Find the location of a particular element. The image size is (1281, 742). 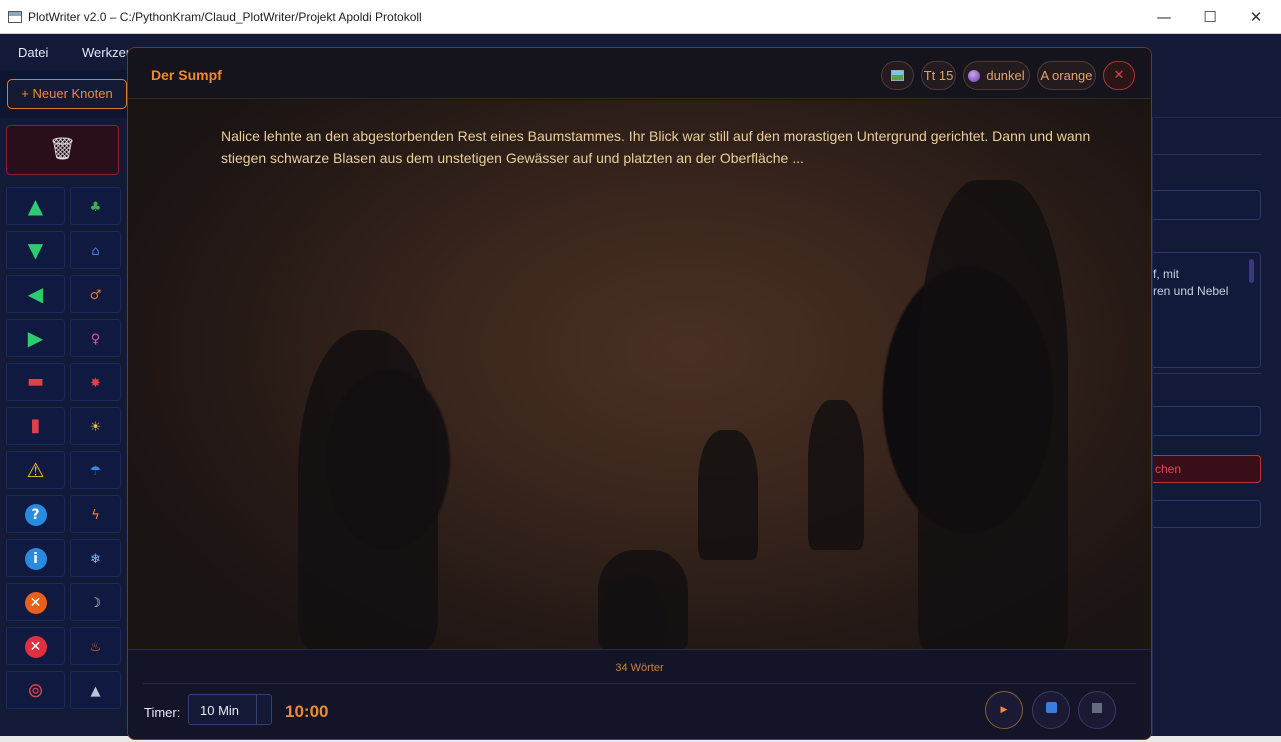

new-node-button: + Neuer Knoten is located at coordinates (67, 94).